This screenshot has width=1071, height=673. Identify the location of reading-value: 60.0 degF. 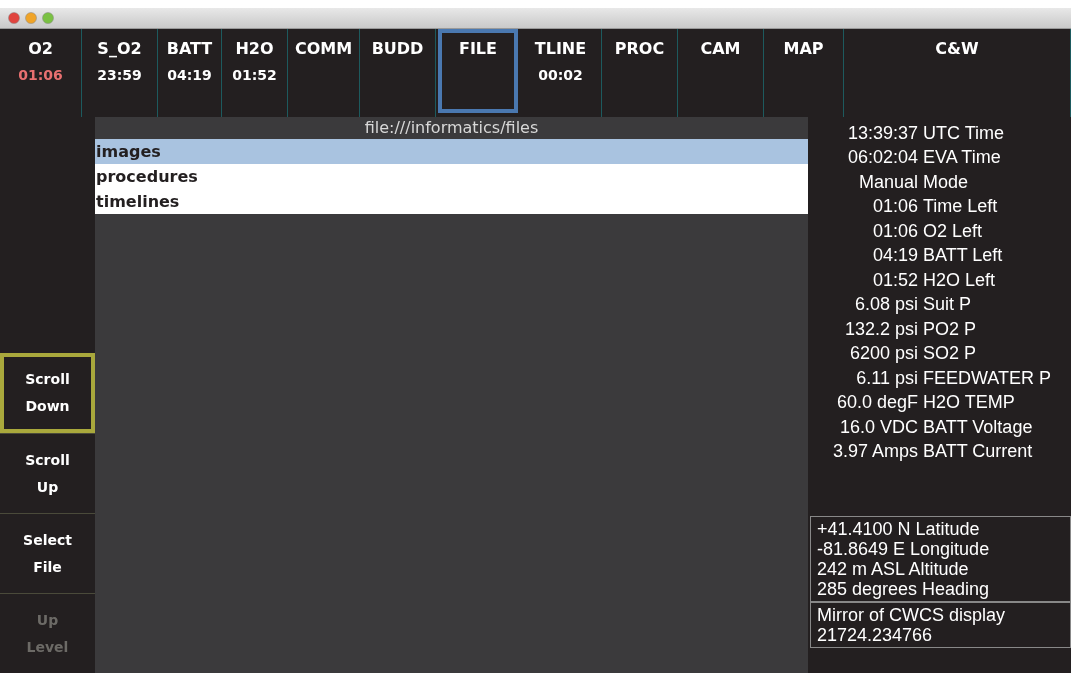
(876, 402).